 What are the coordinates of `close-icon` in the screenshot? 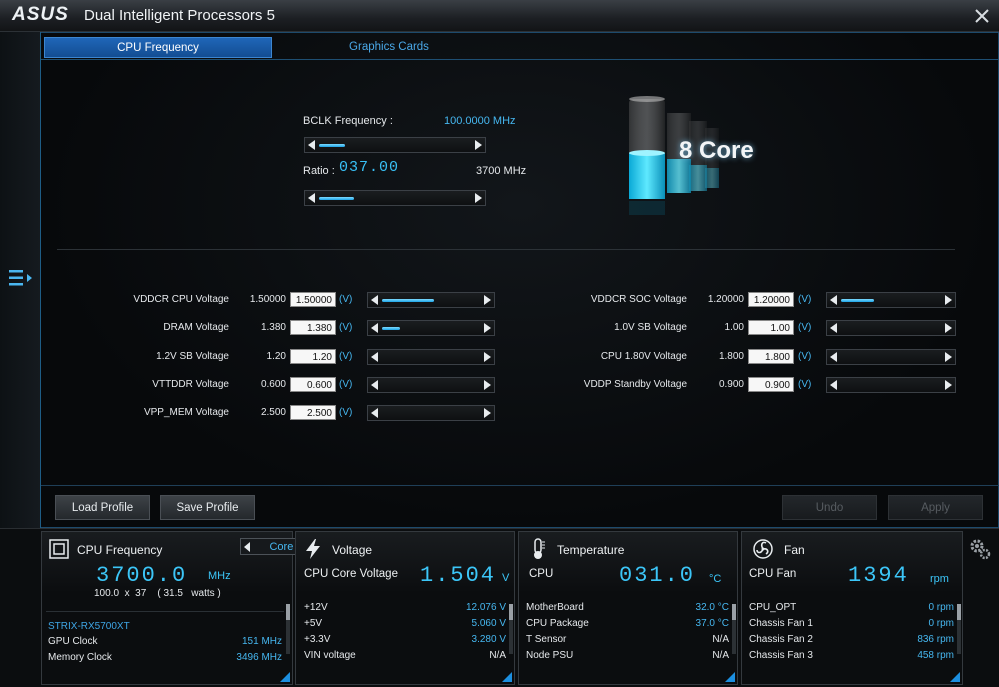 It's located at (982, 16).